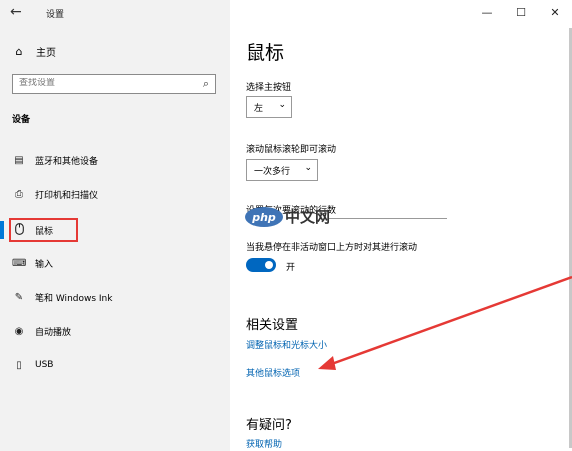 This screenshot has height=451, width=572. Describe the element at coordinates (19, 331) in the screenshot. I see `autoplay-icon: ◉` at that location.